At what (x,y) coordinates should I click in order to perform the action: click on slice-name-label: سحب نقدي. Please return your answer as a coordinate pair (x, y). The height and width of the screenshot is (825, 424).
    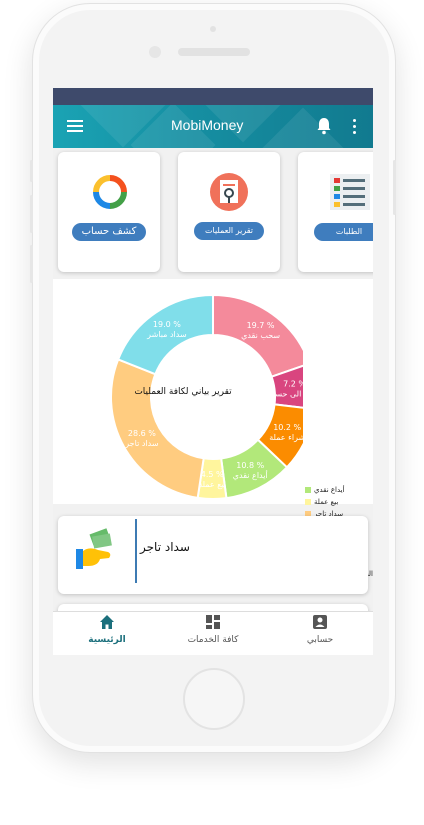
    Looking at the image, I should click on (260, 335).